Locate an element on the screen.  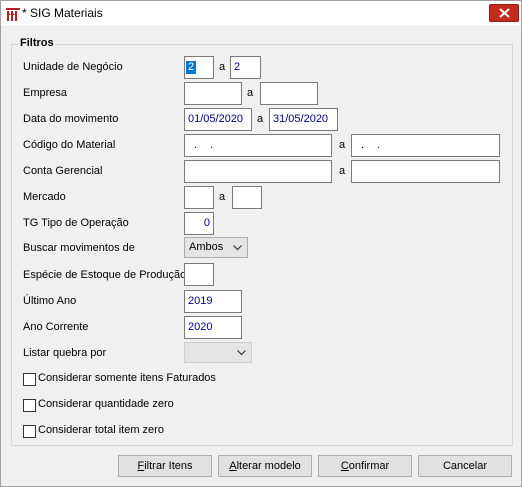
data-movimento-separator: a is located at coordinates (260, 119).